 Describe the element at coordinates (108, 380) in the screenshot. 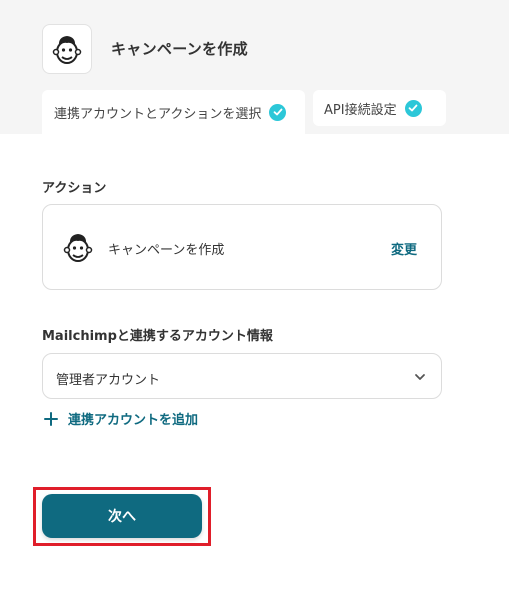

I see `account-select-value: 管理者アカウント` at that location.